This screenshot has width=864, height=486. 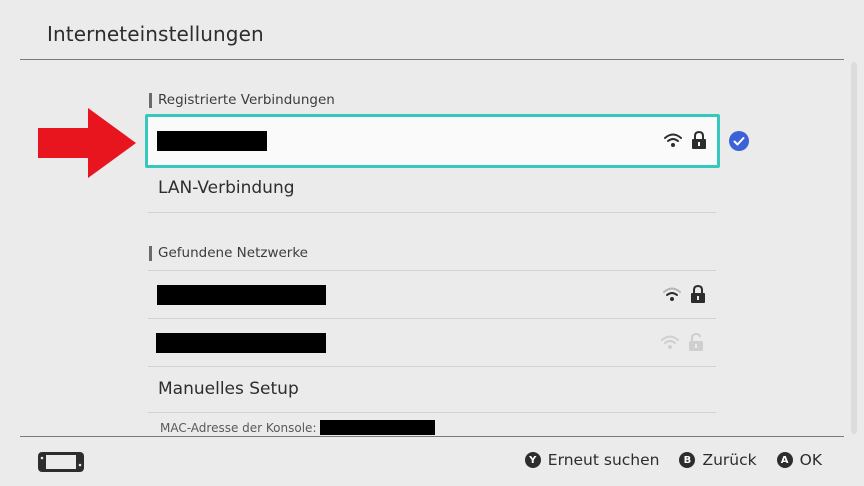 I want to click on ok-button: A OK, so click(x=799, y=460).